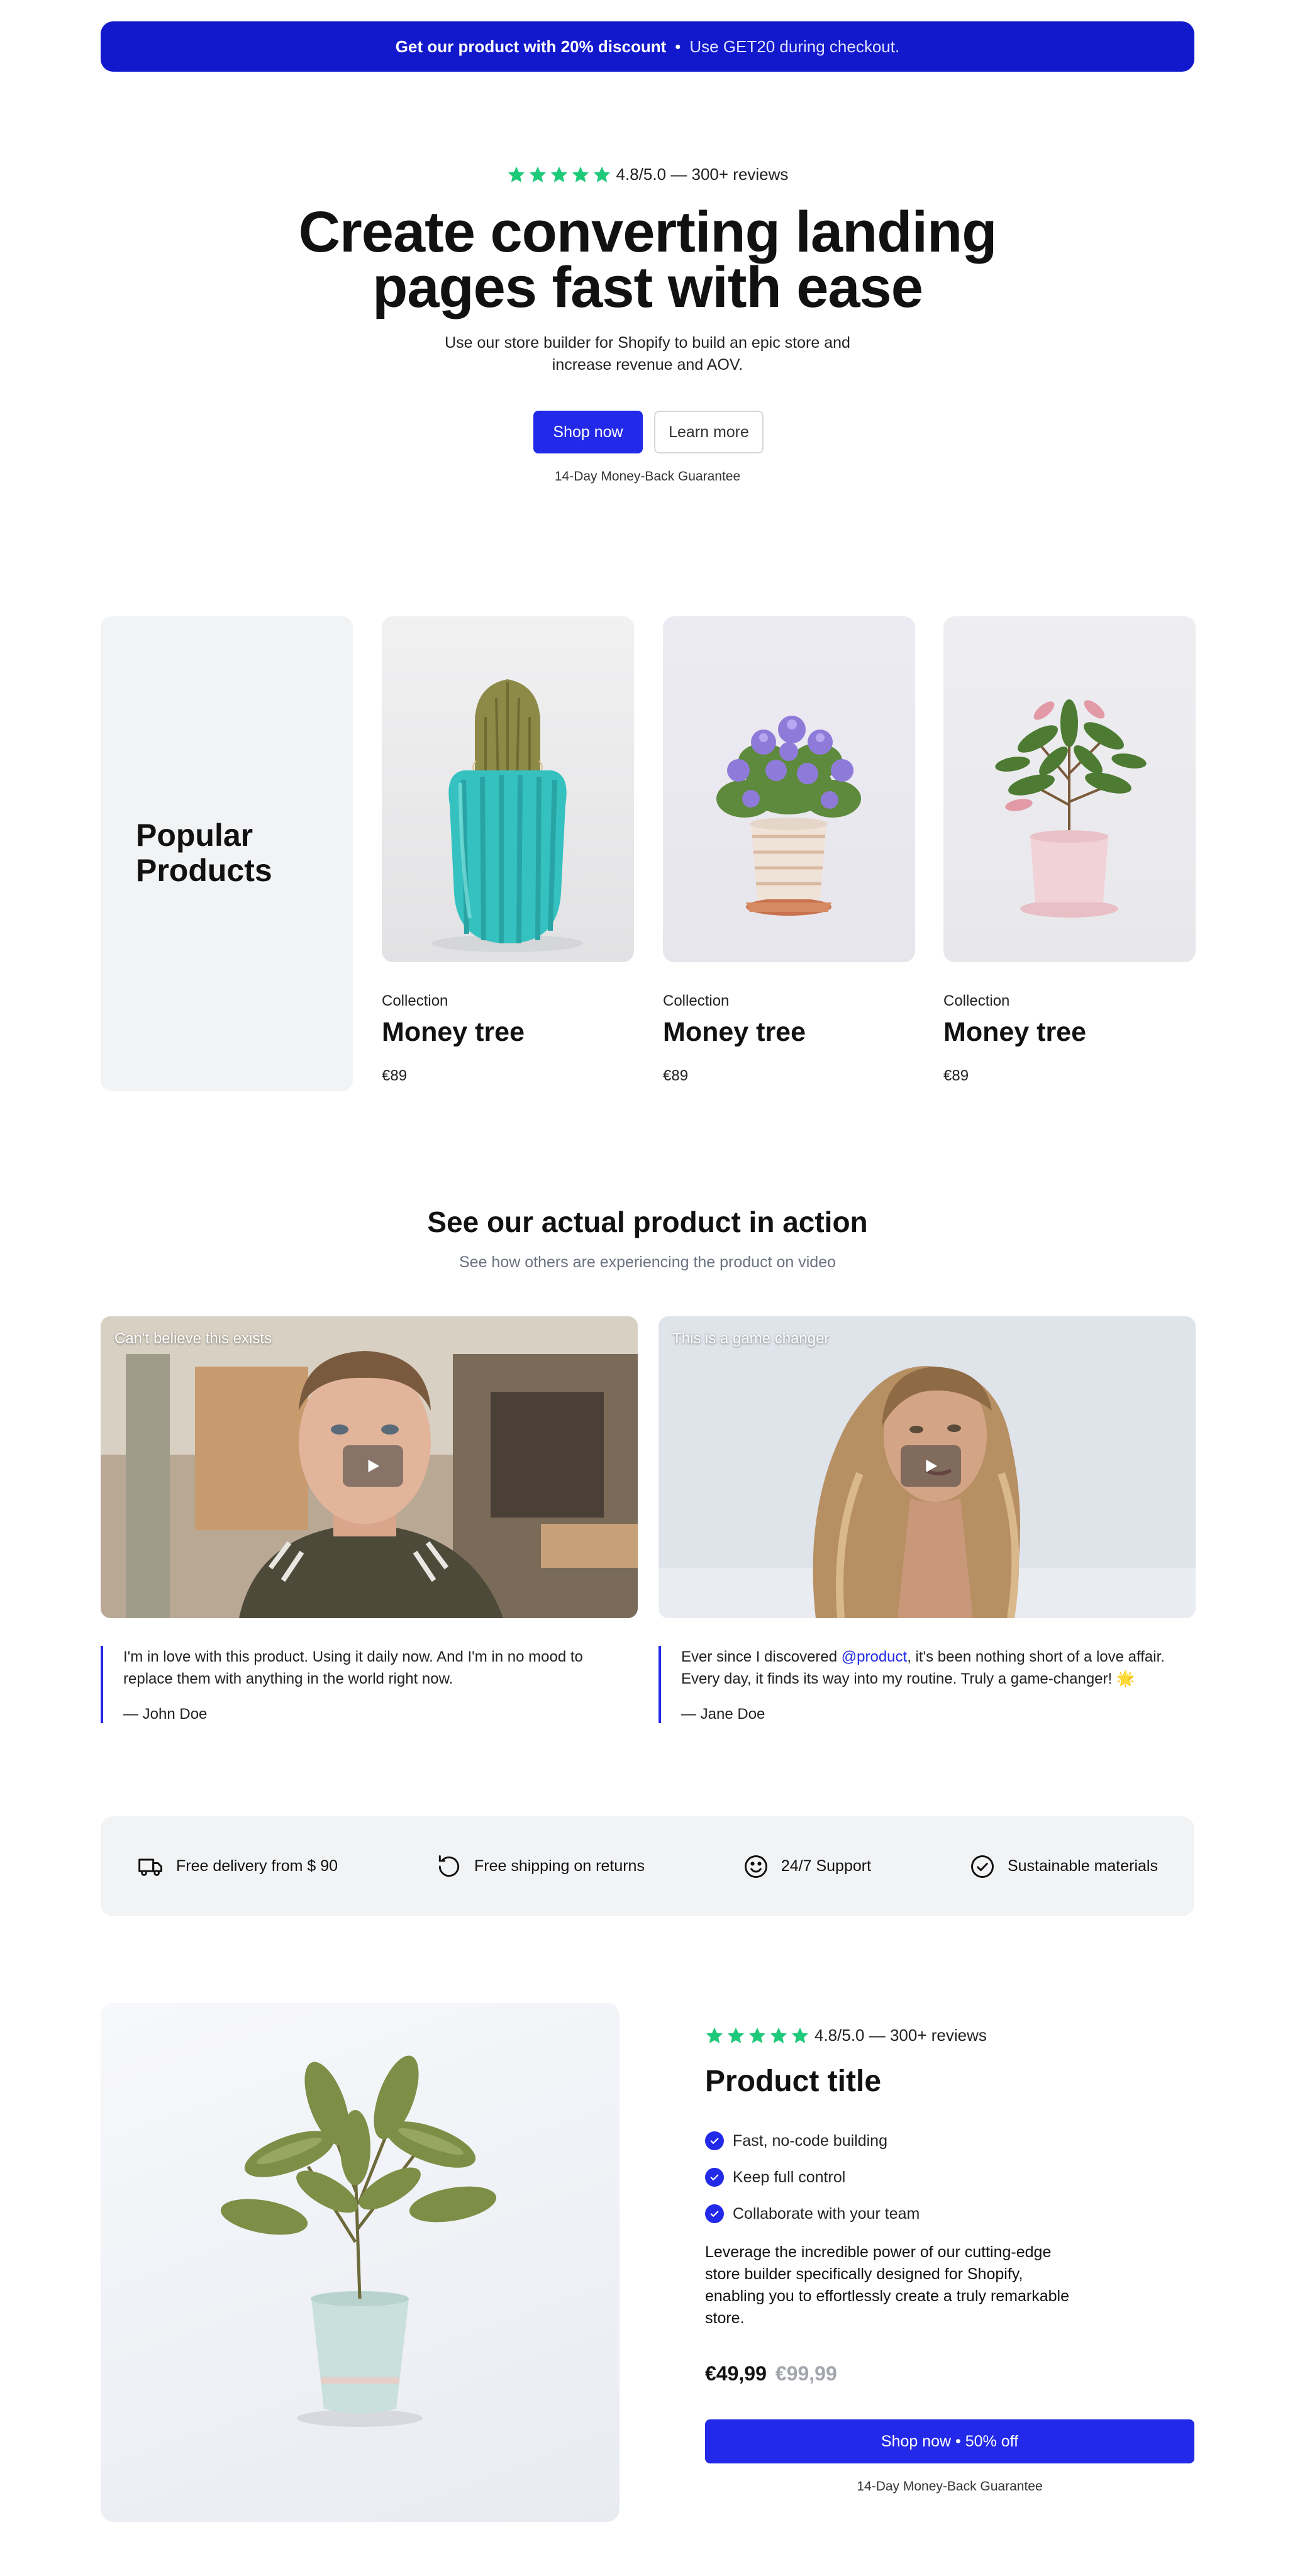 This screenshot has width=1295, height=2576. I want to click on sale-price: €49,99, so click(736, 2373).